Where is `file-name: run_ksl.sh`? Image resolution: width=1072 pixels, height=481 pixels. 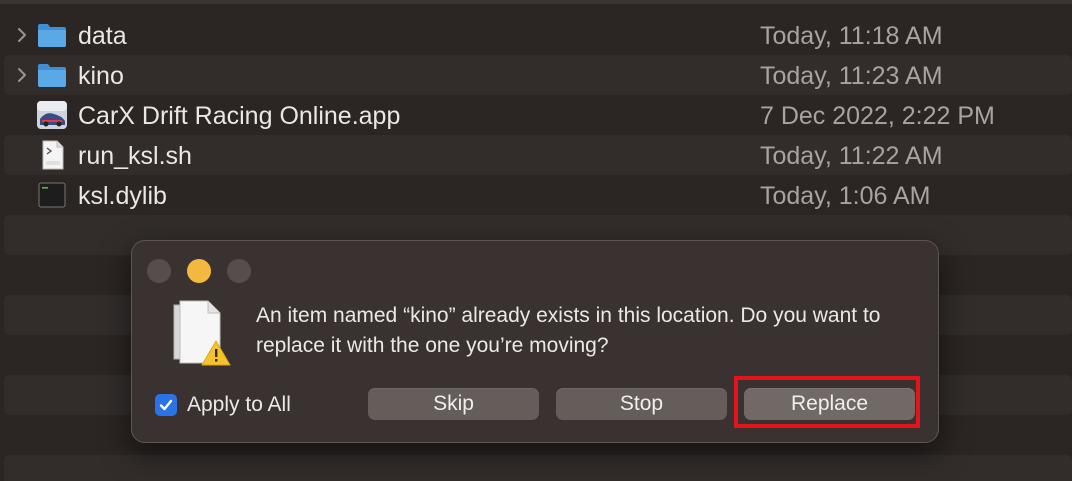
file-name: run_ksl.sh is located at coordinates (135, 156).